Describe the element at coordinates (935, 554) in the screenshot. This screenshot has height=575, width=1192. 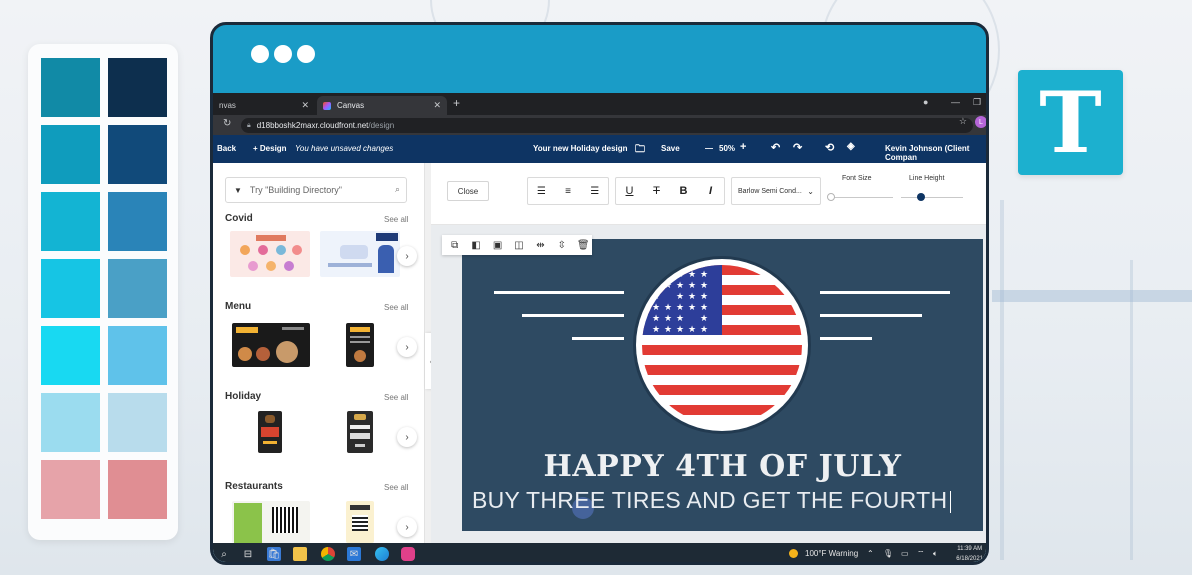
I see `volume-icon: 🔈︎` at that location.